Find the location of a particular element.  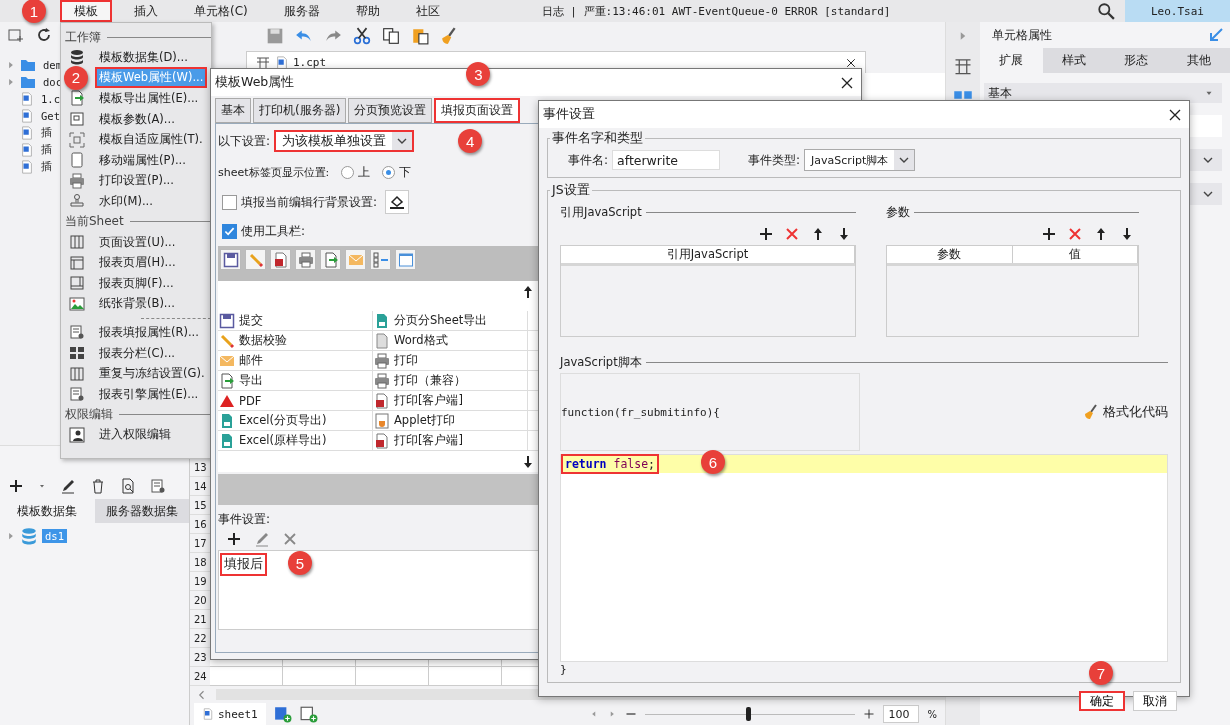

add-form-icon is located at coordinates (308, 714).